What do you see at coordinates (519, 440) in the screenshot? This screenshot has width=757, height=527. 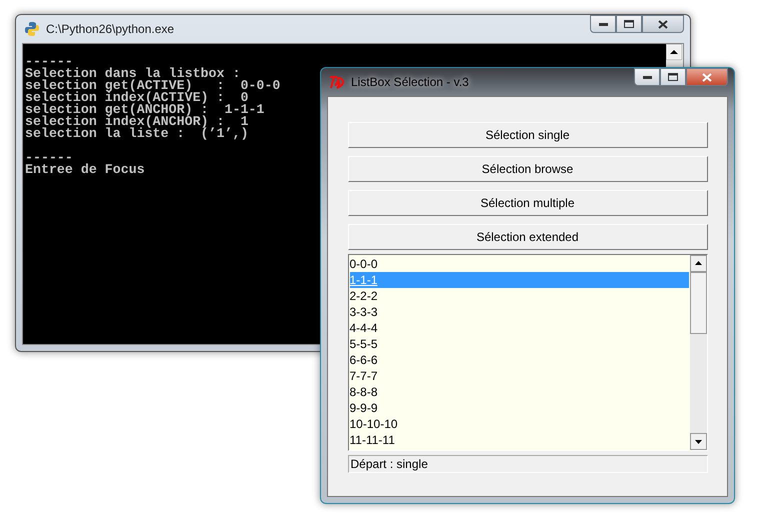 I see `list-item: 11-11-11` at bounding box center [519, 440].